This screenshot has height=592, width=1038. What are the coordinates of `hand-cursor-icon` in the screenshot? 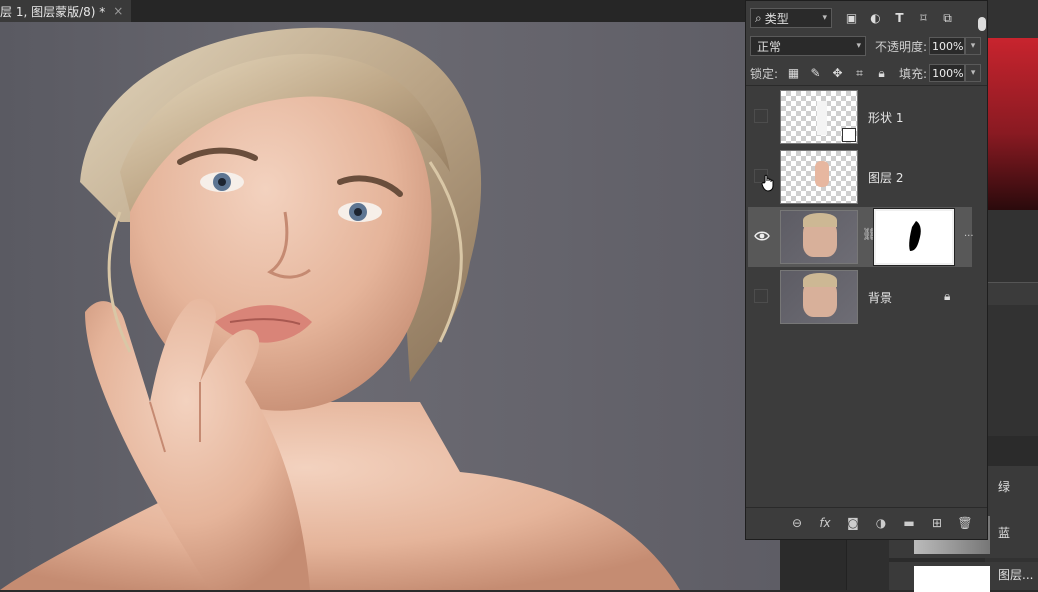 It's located at (767, 183).